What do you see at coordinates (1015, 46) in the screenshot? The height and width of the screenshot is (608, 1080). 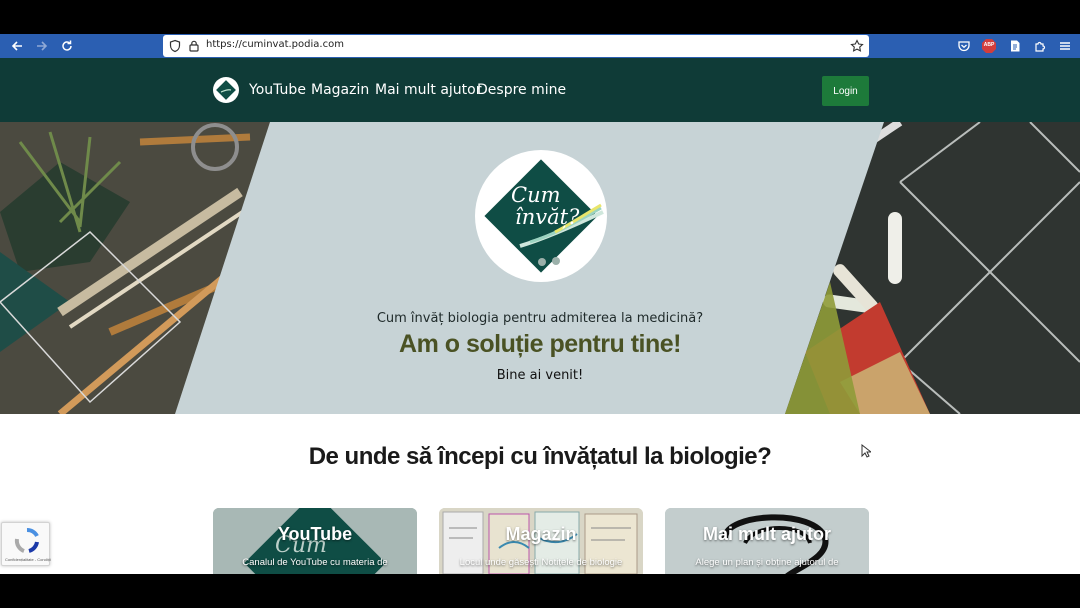 I see `reader-icon` at bounding box center [1015, 46].